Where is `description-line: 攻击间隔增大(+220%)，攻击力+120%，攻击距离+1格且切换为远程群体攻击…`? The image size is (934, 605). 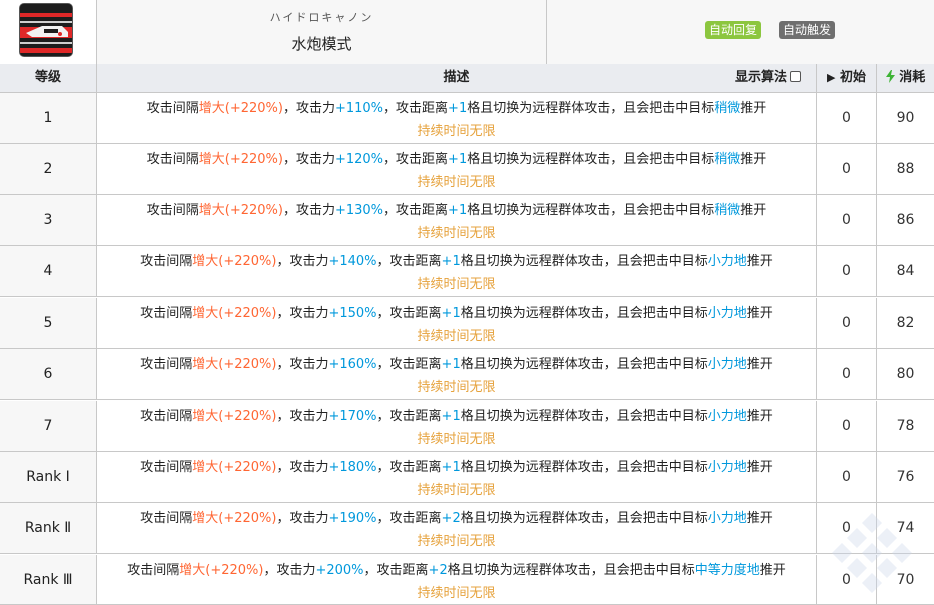
description-line: 攻击间隔增大(+220%)，攻击力+120%，攻击距离+1格且切换为远程群体攻击… is located at coordinates (456, 157).